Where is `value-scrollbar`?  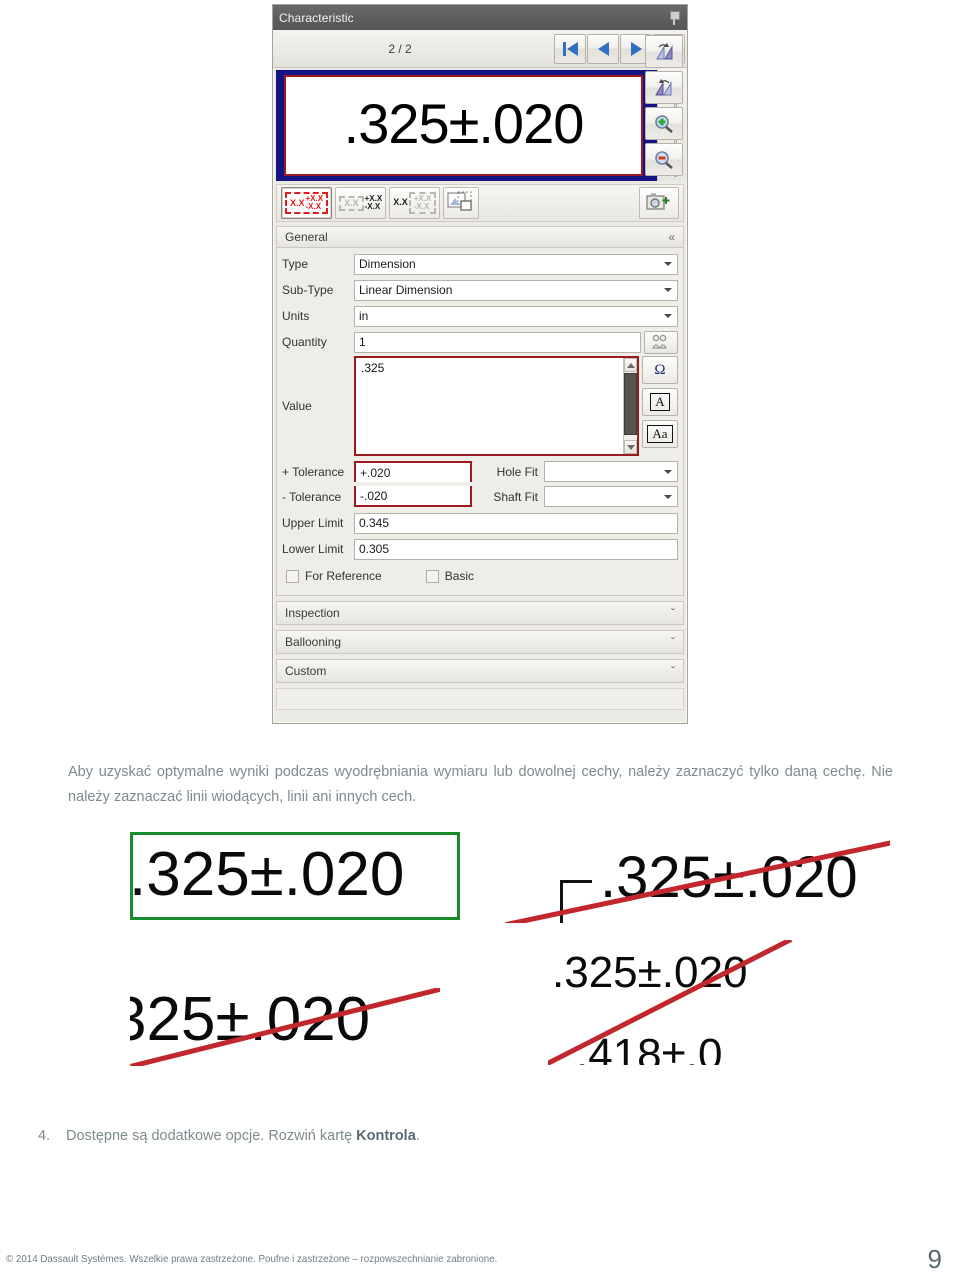 value-scrollbar is located at coordinates (630, 406).